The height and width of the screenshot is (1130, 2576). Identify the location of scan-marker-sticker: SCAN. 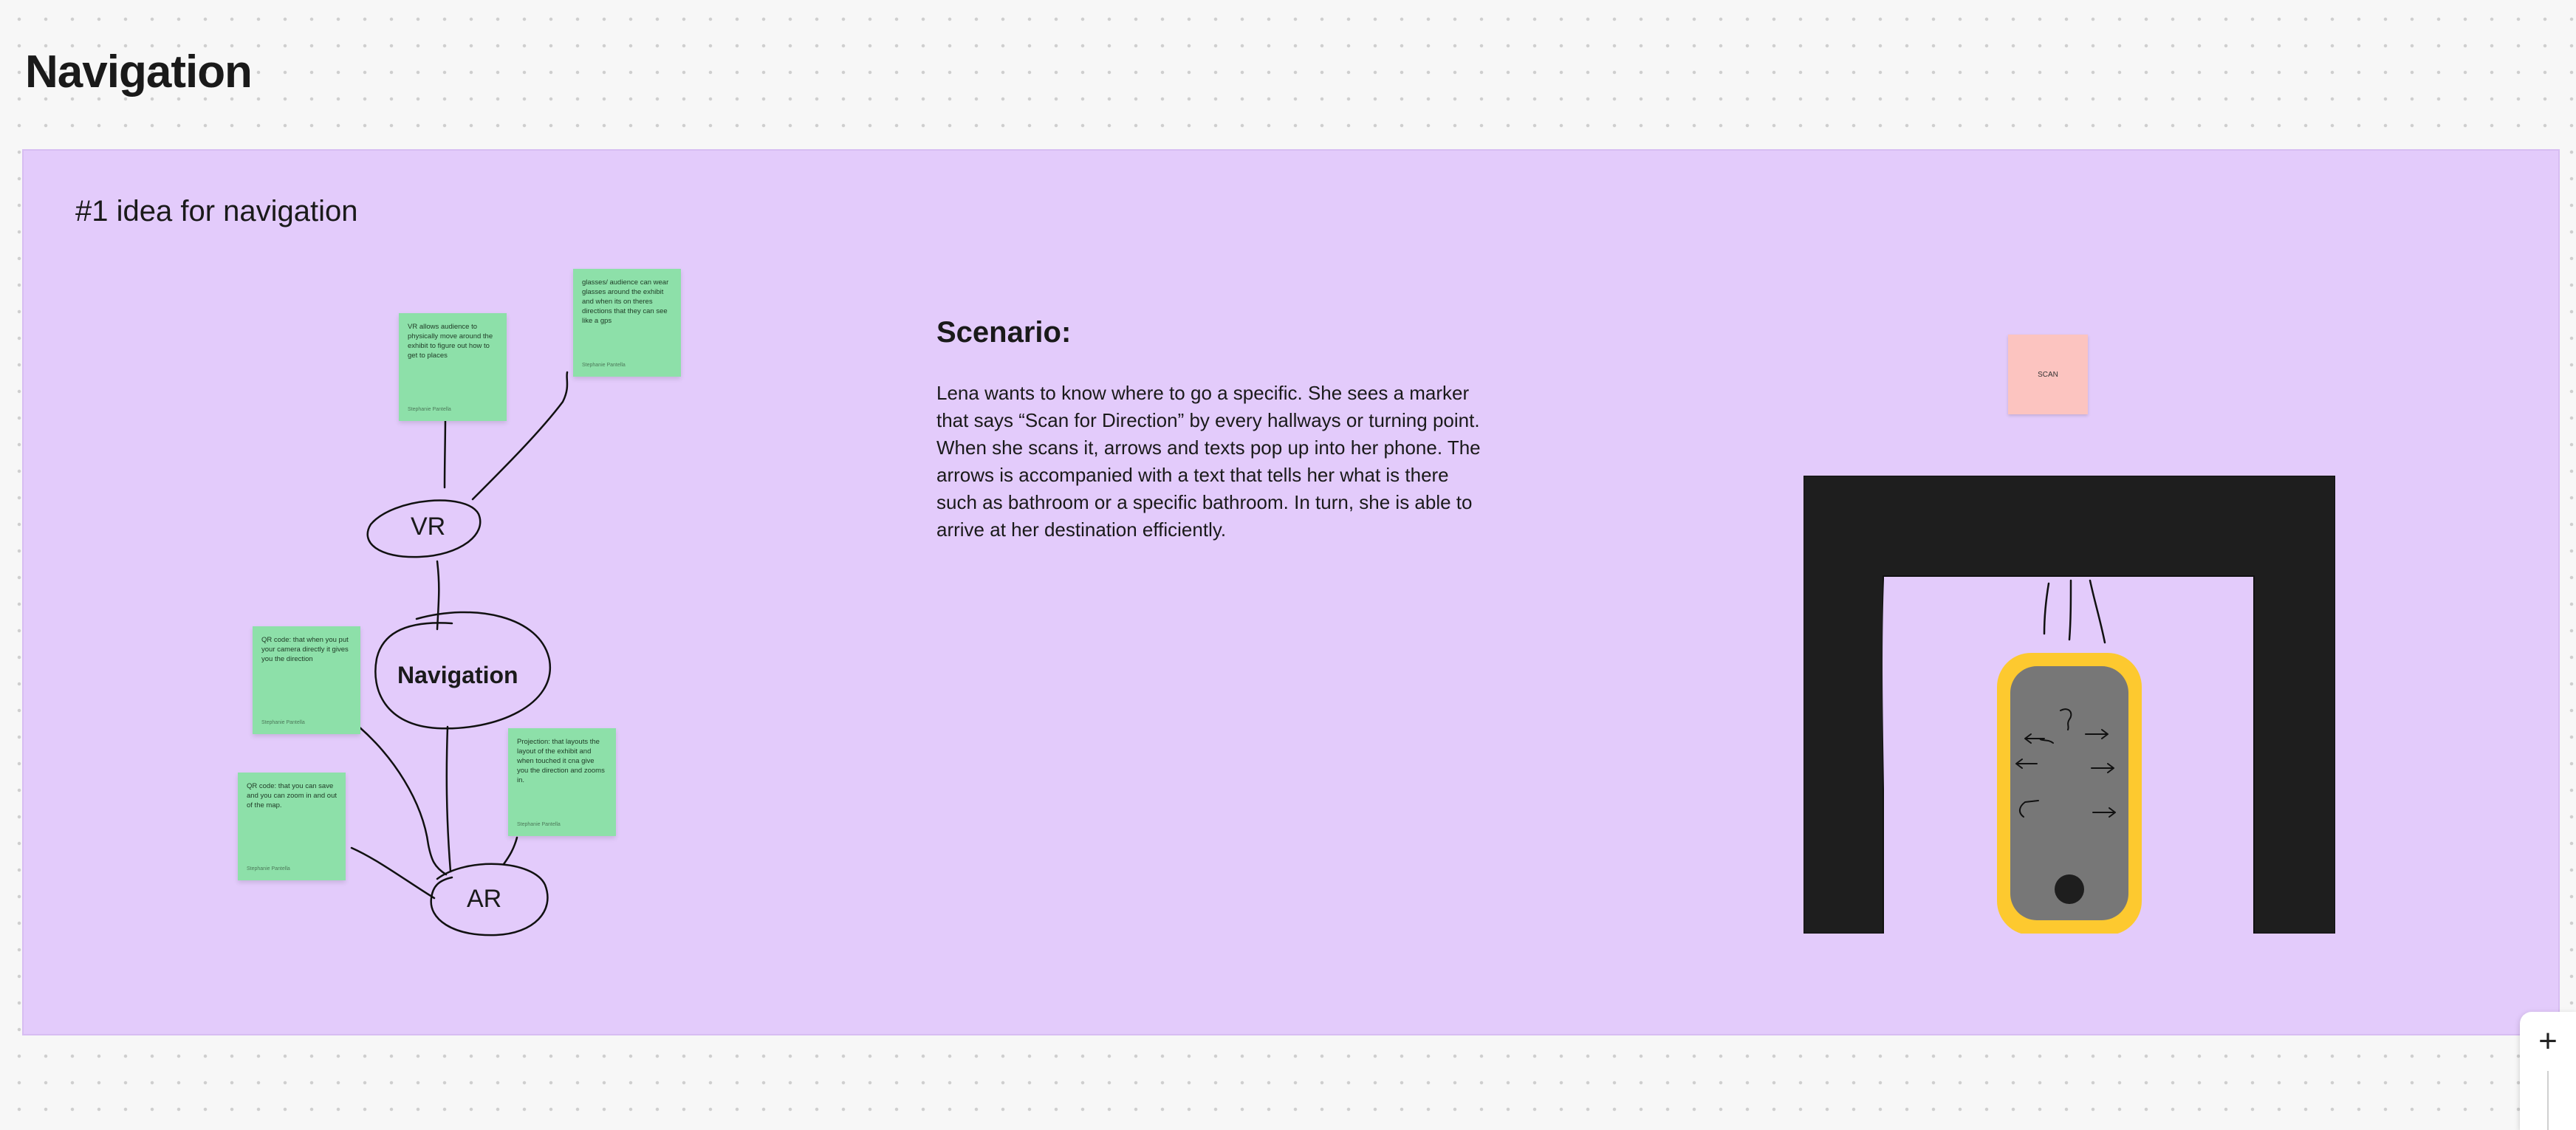
(2048, 375).